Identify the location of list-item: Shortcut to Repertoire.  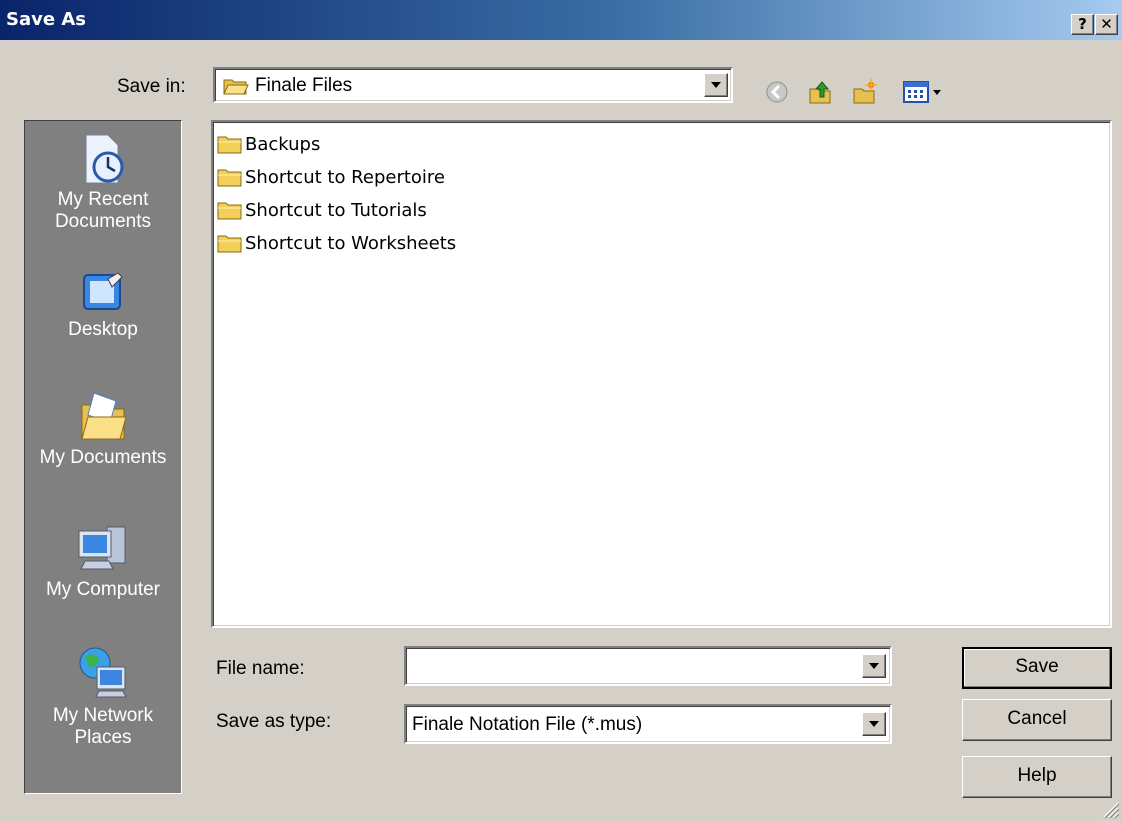
(331, 177).